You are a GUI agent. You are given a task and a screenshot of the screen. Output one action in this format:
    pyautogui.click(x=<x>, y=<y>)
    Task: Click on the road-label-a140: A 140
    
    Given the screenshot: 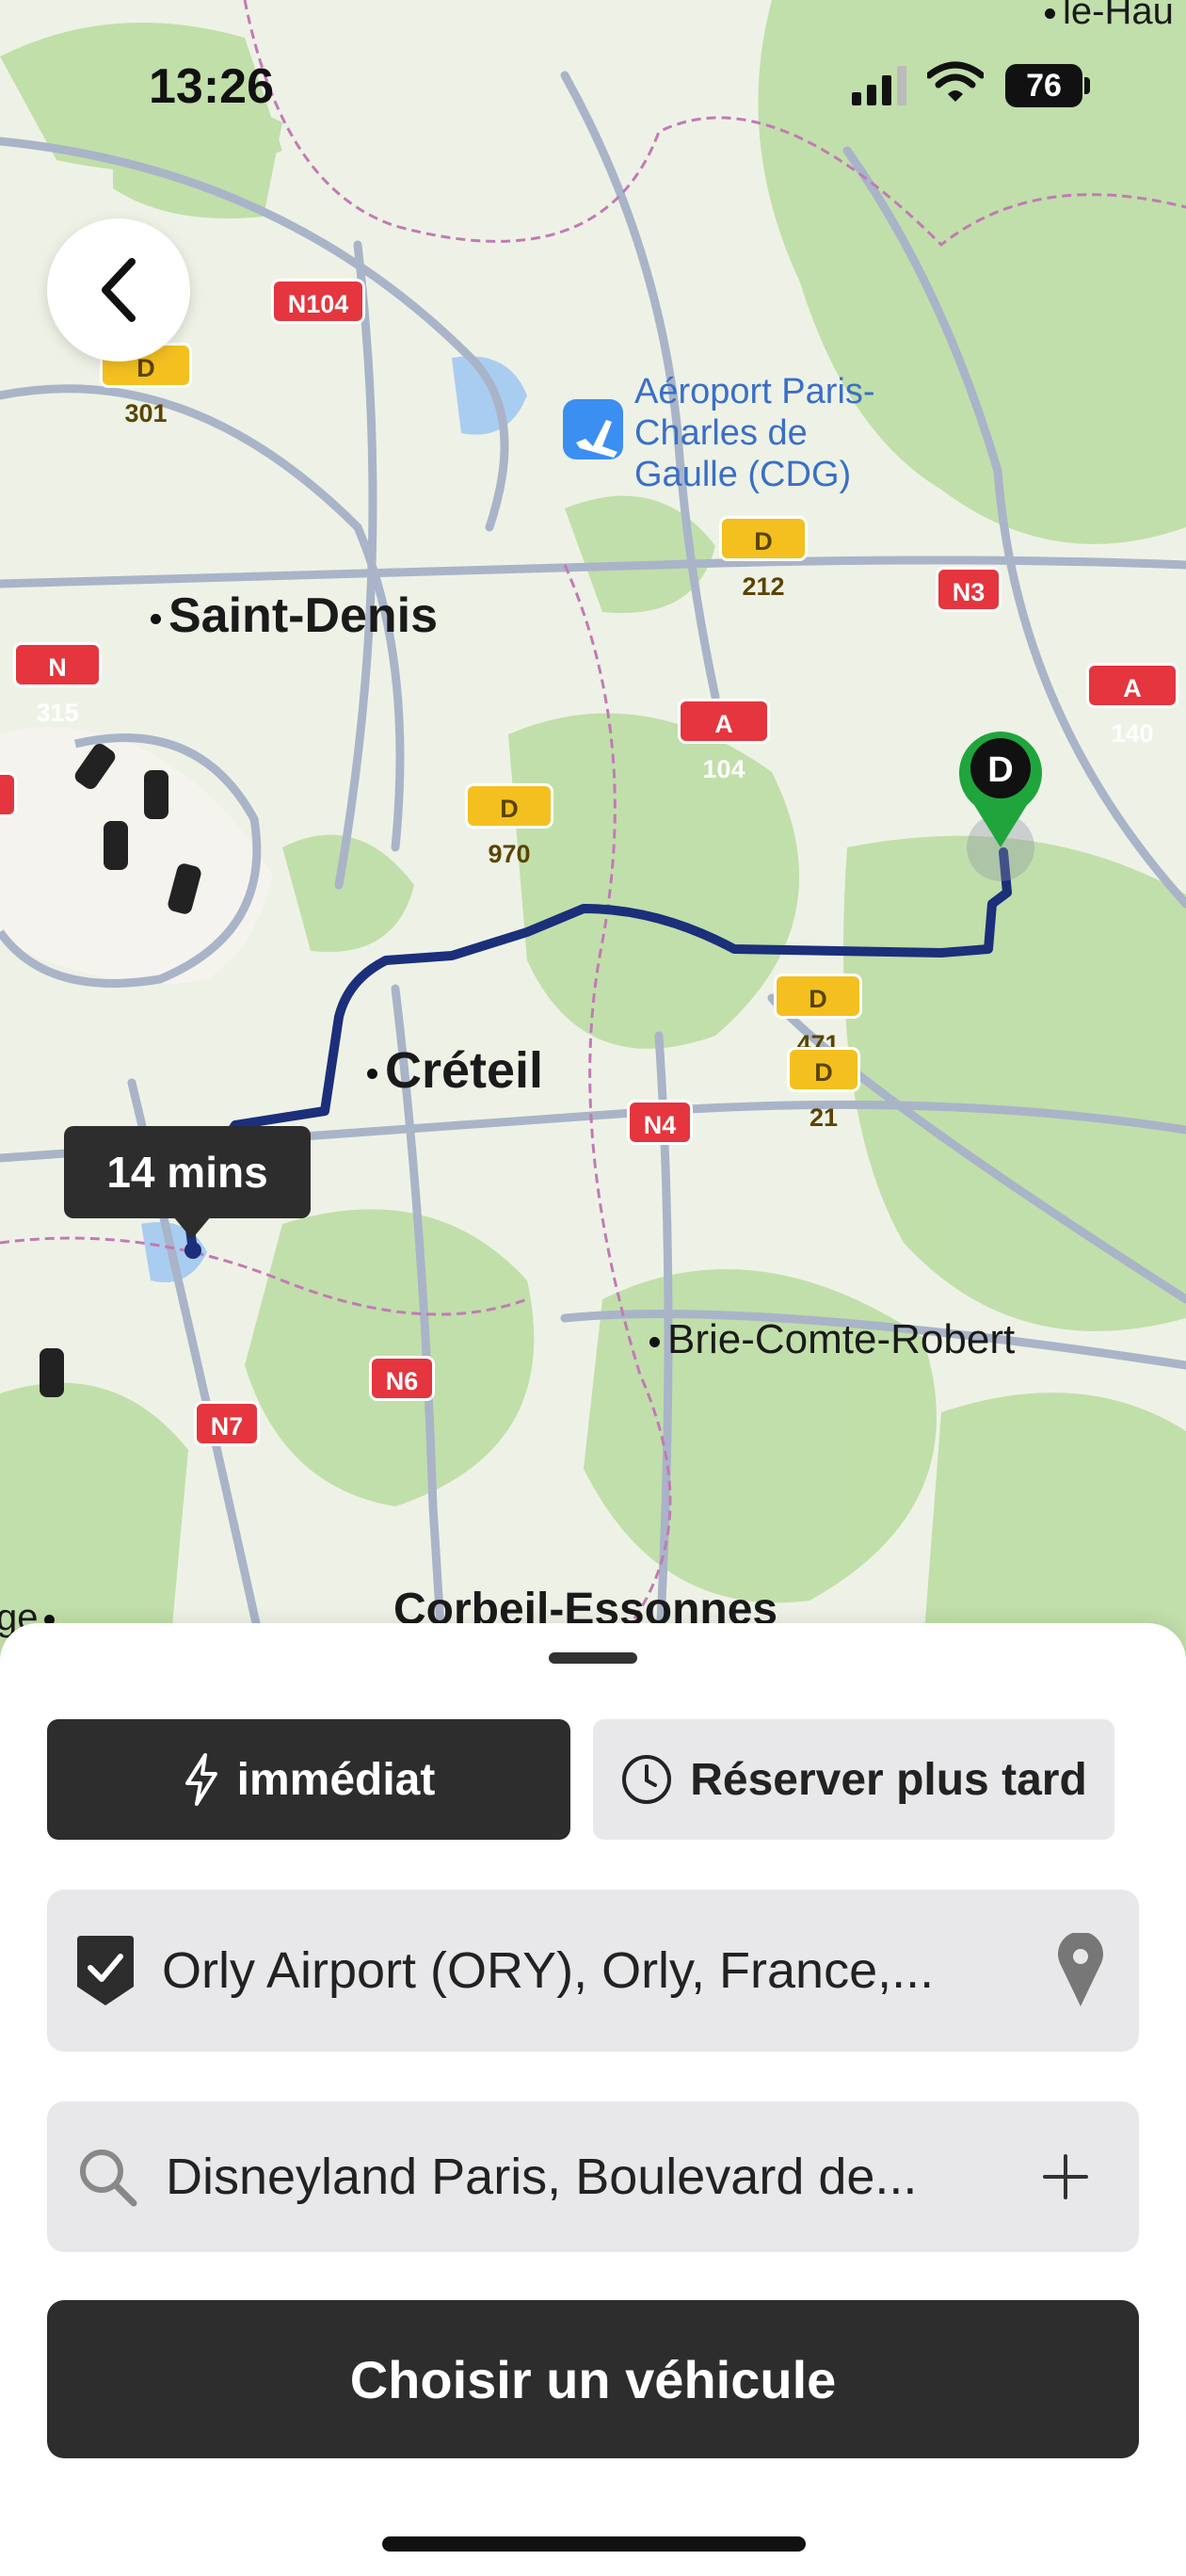 What is the action you would take?
    pyautogui.click(x=1132, y=705)
    